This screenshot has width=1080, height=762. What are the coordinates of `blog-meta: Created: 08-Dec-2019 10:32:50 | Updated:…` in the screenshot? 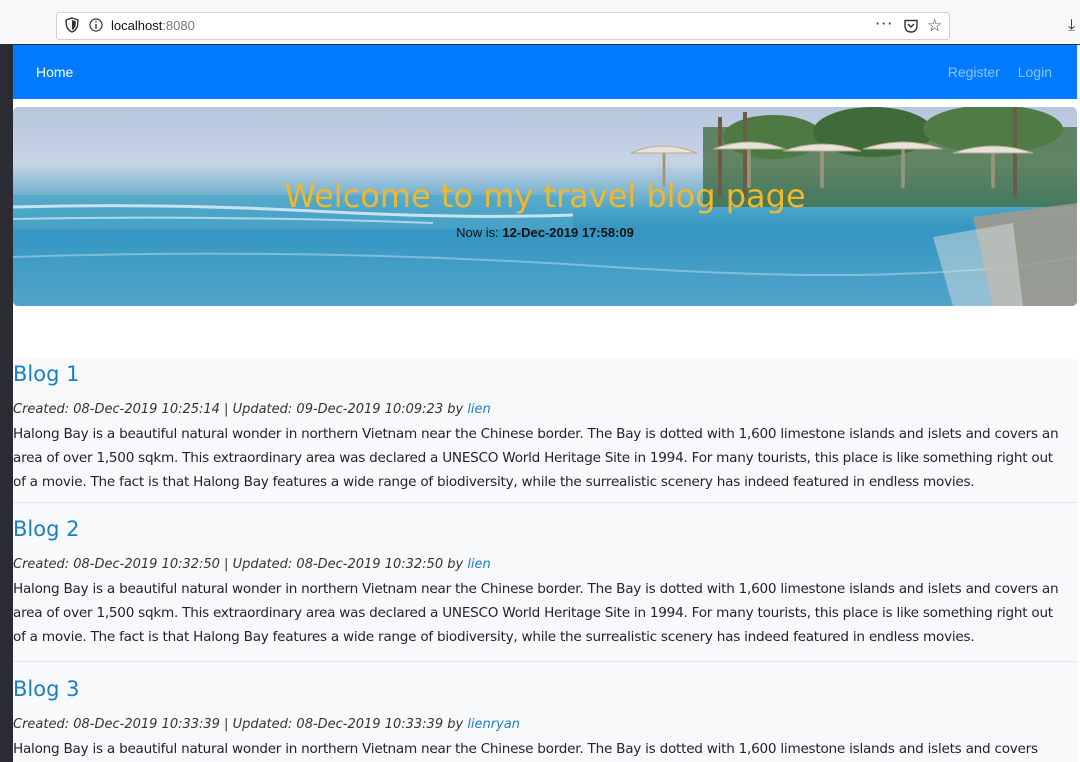 It's located at (252, 564).